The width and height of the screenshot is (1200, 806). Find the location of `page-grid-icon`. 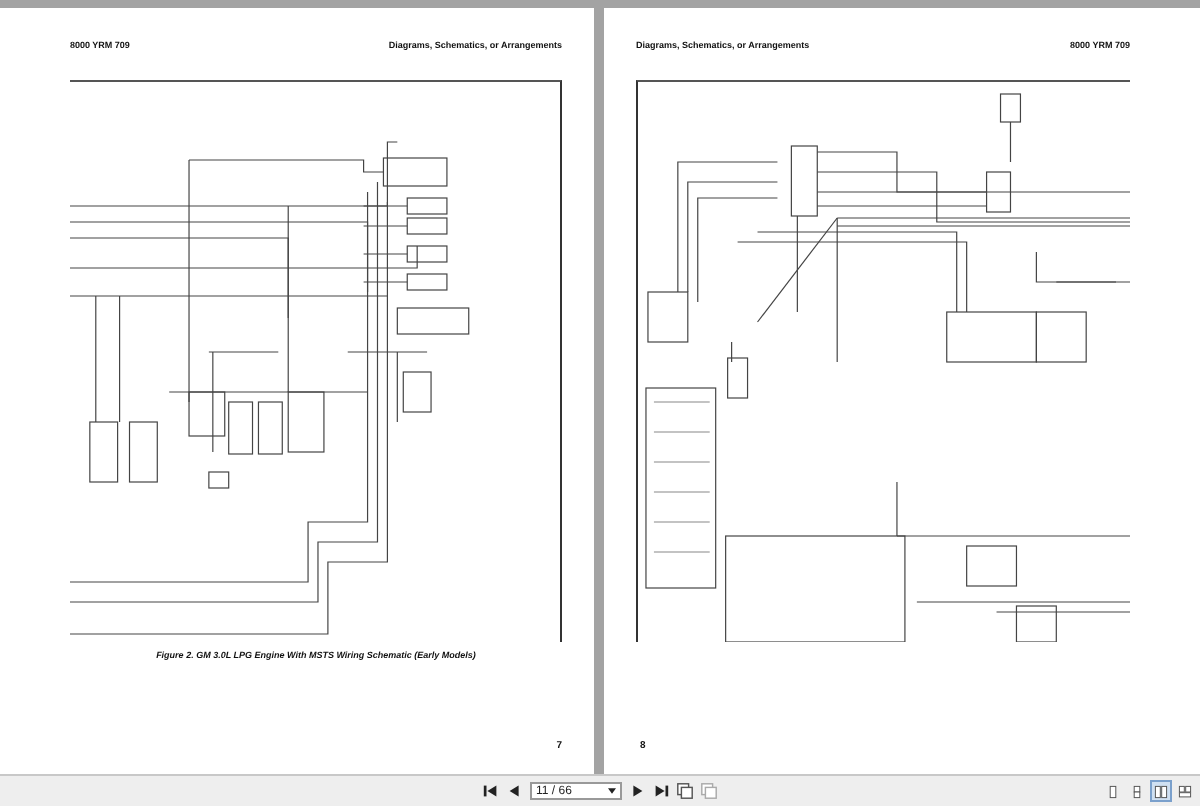

page-grid-icon is located at coordinates (1185, 791).